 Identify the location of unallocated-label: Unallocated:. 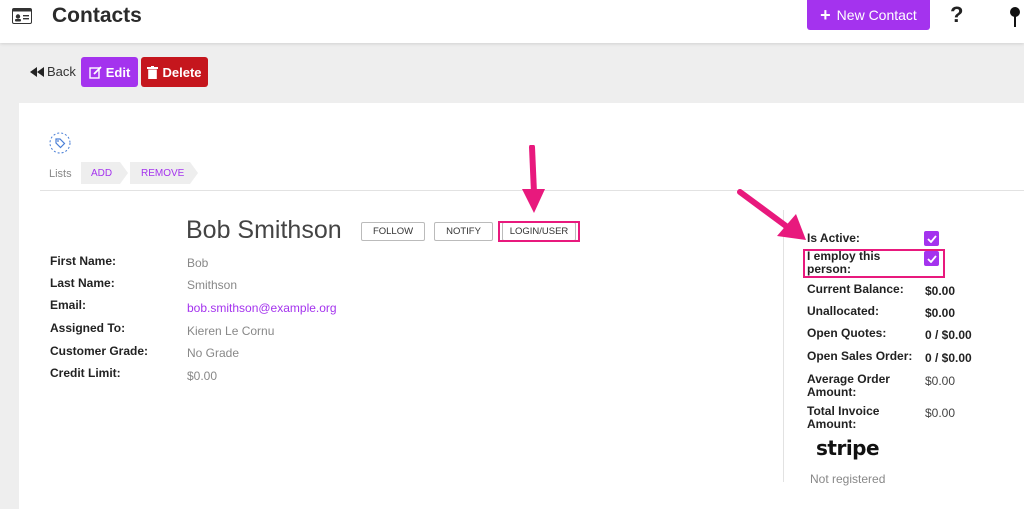
(843, 311).